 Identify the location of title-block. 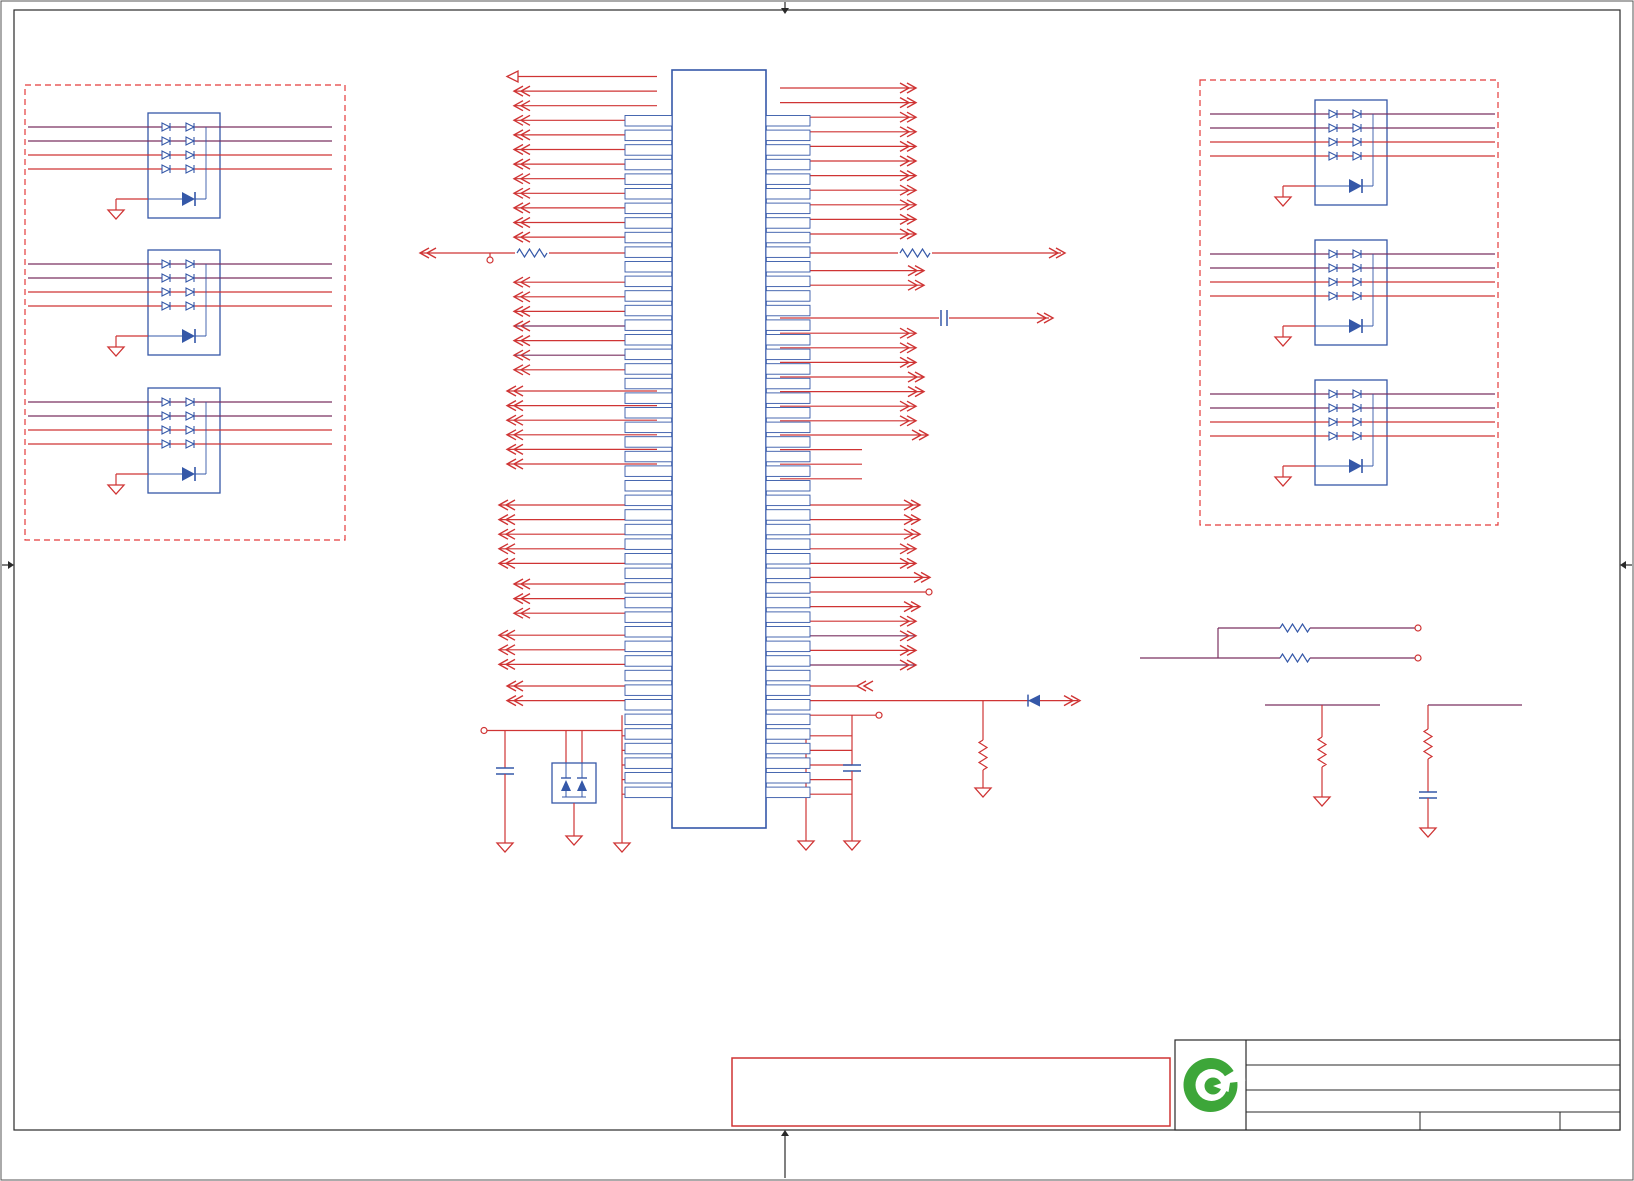
(1397, 1085).